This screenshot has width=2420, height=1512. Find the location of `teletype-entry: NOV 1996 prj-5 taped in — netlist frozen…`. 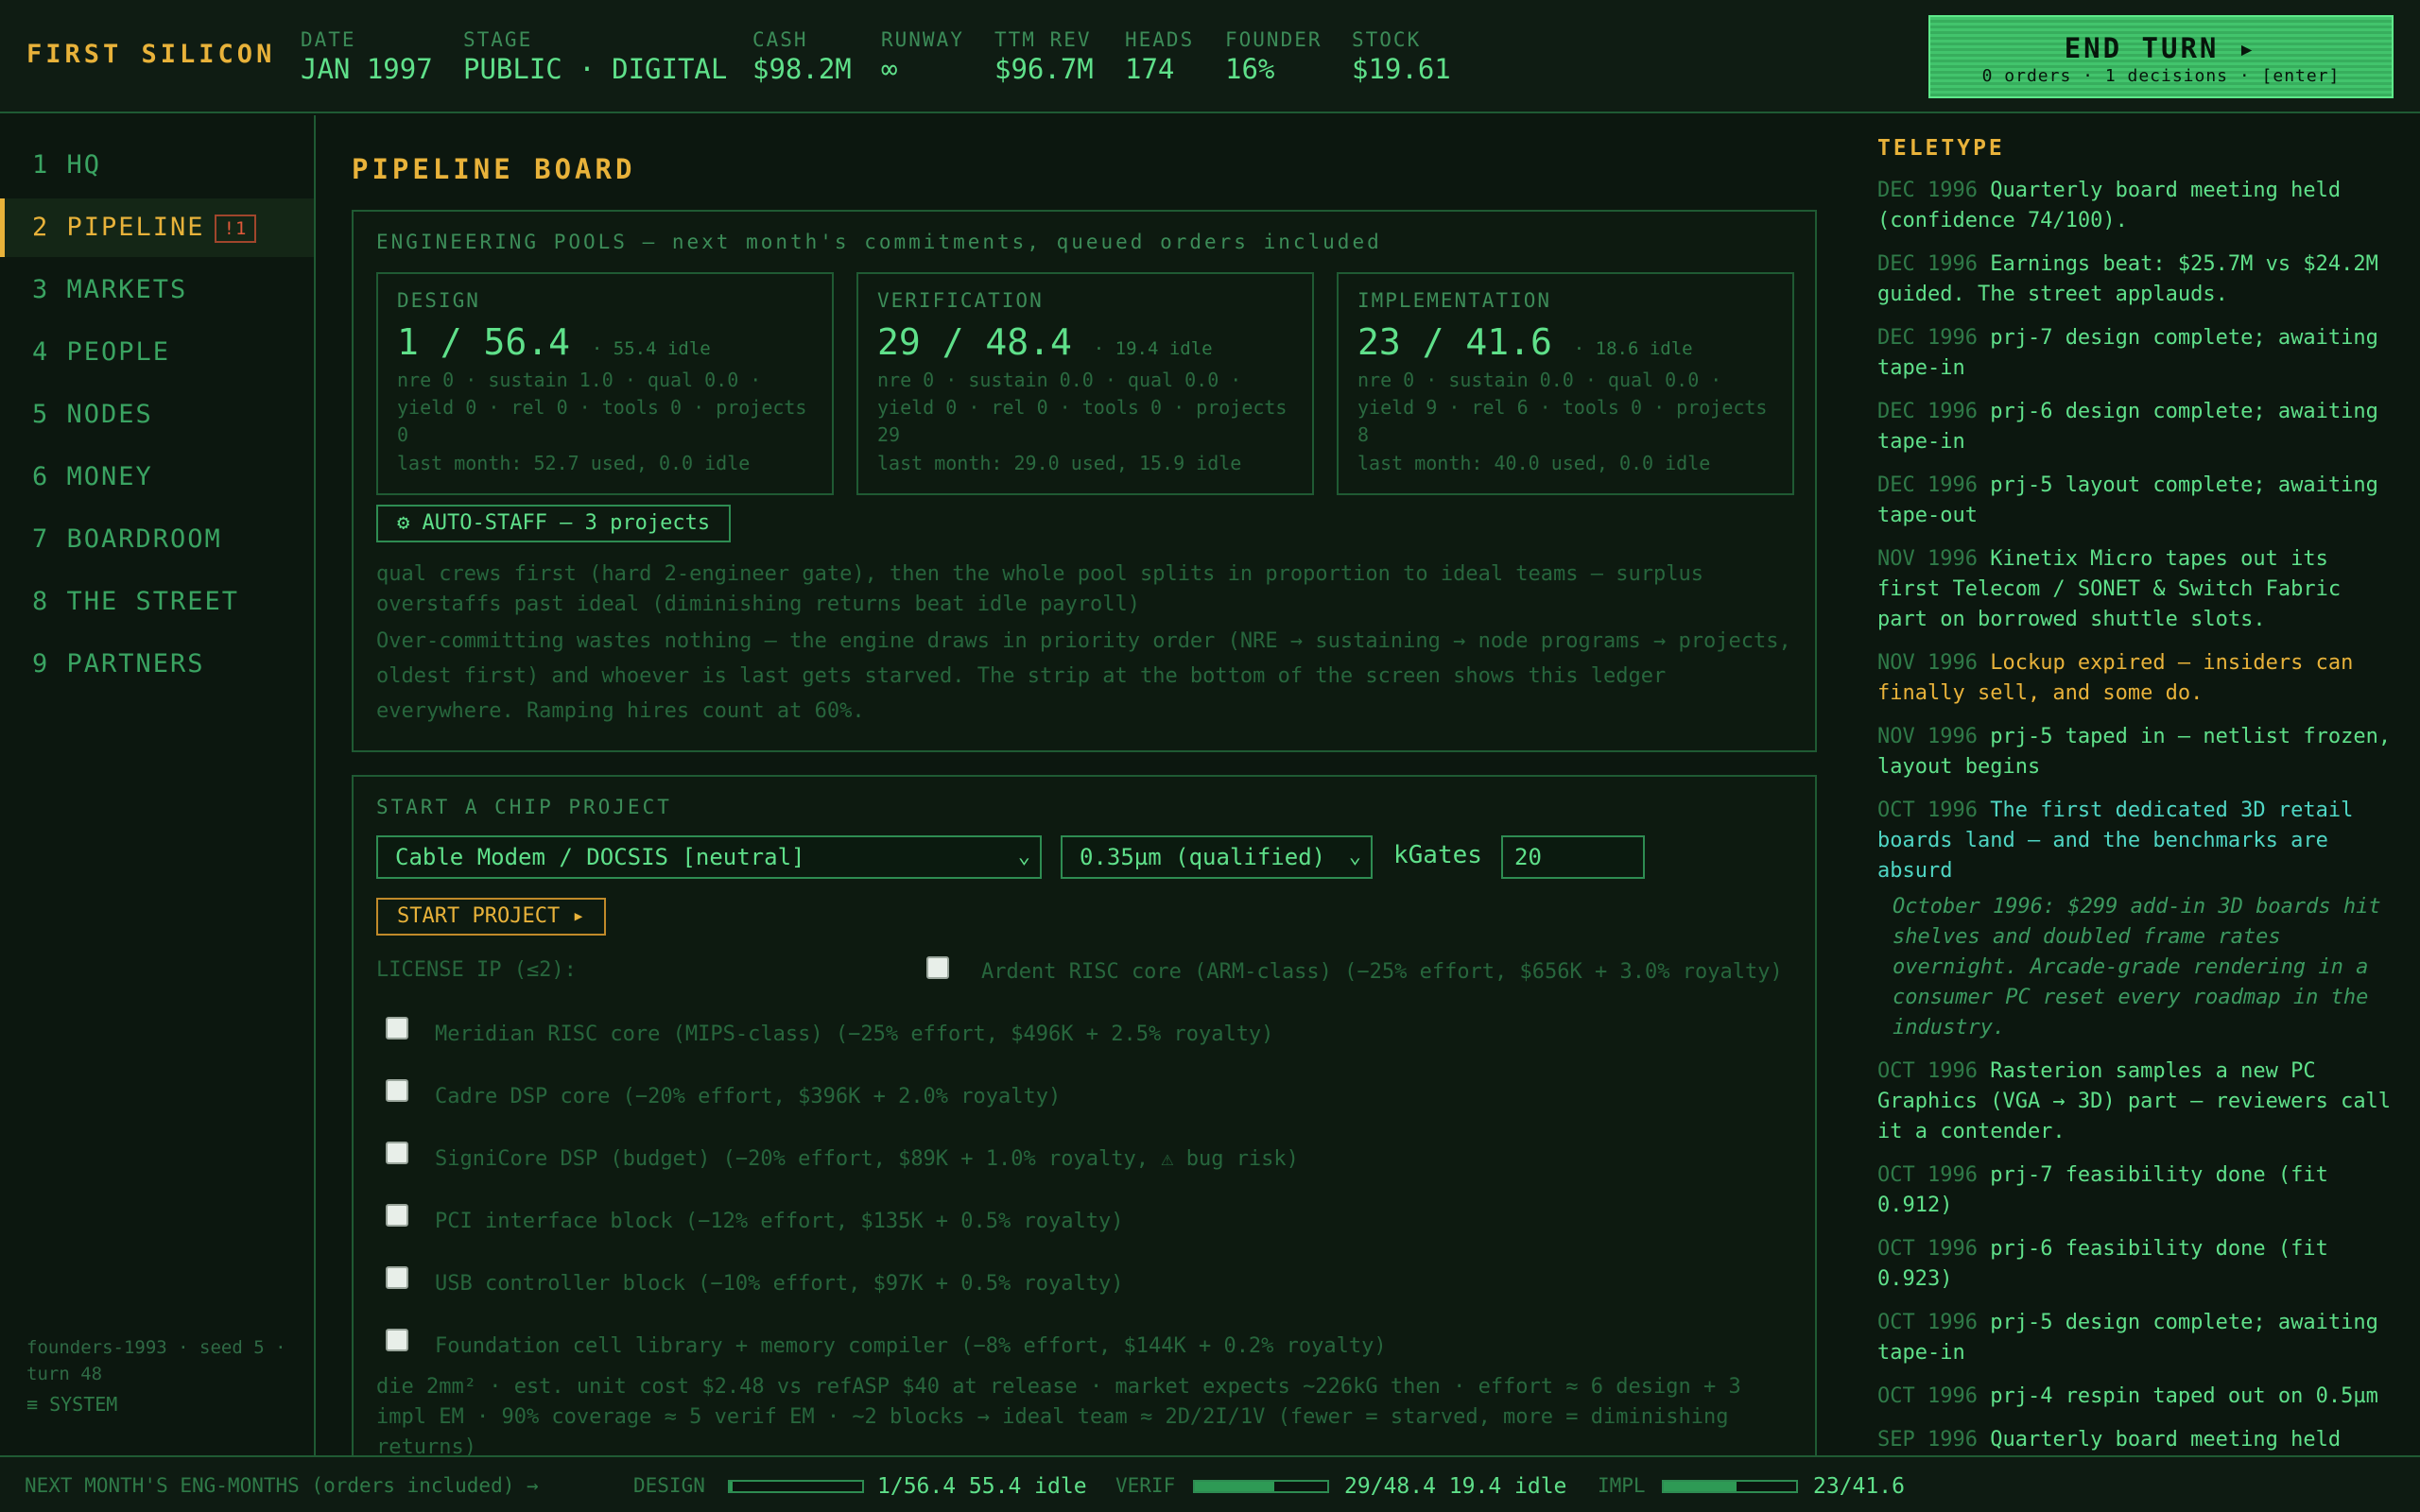

teletype-entry: NOV 1996 prj-5 taped in — netlist frozen… is located at coordinates (2139, 752).